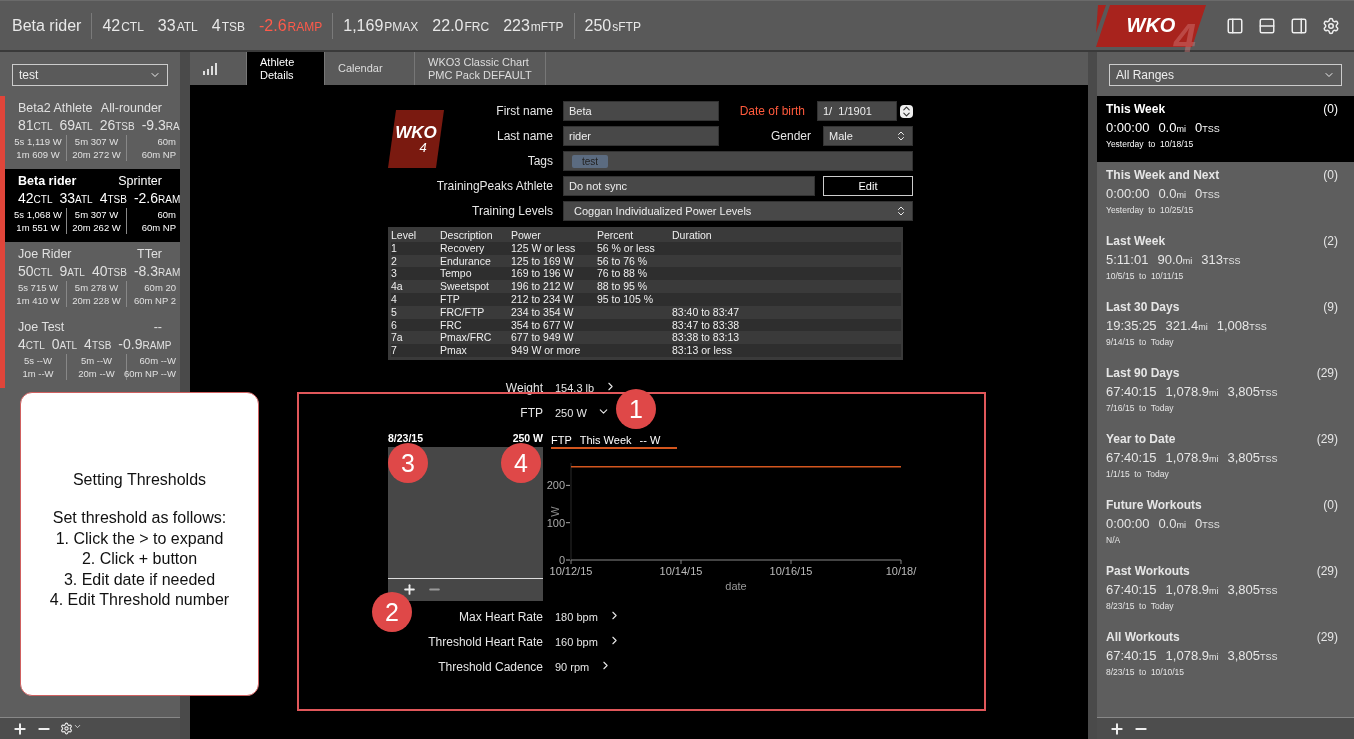 The image size is (1354, 739). What do you see at coordinates (544, 248) in the screenshot?
I see `table-cell-text: 125 W or less` at bounding box center [544, 248].